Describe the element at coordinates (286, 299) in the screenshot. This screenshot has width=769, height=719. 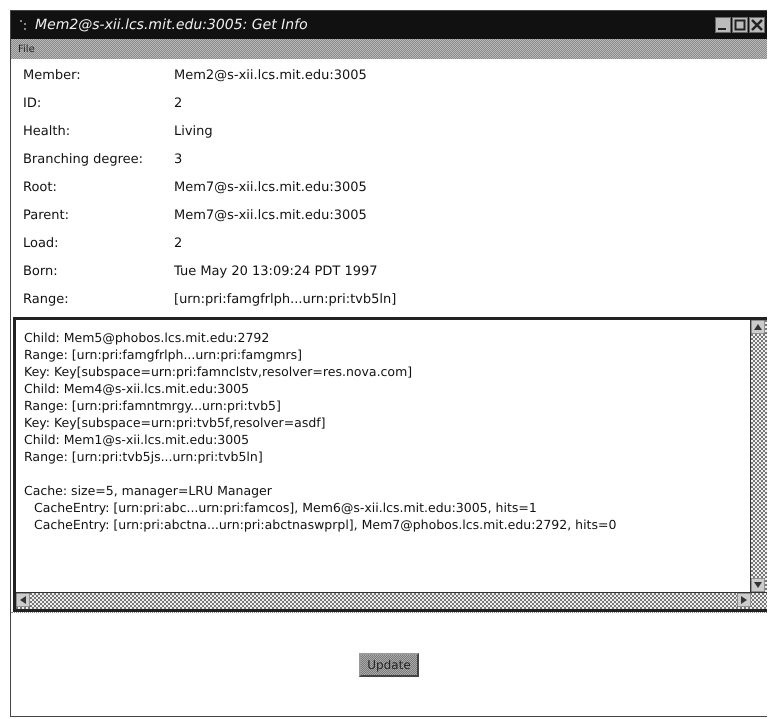
I see `field-value: [urn:pri:famgfrlph...urn:pri:tvb5ln]` at that location.